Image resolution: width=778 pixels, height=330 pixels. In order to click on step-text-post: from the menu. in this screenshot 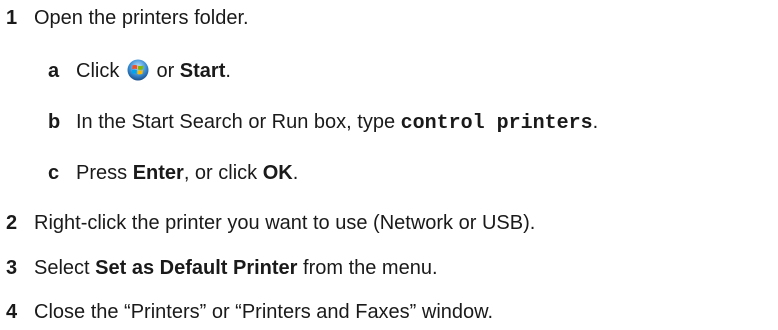, I will do `click(367, 268)`.